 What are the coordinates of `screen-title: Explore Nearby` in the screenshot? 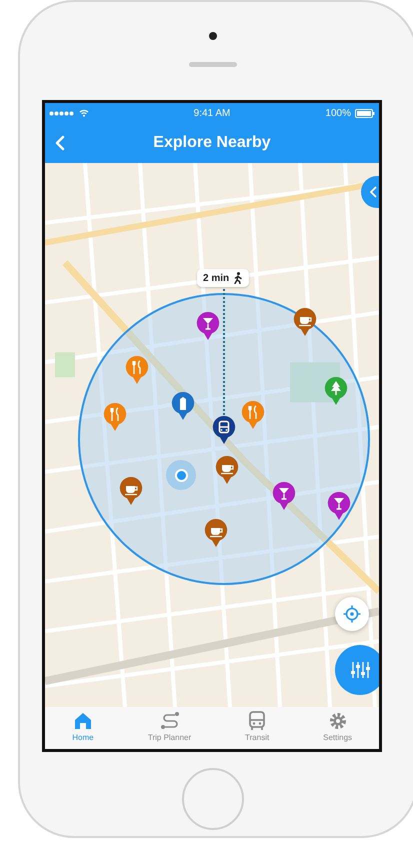 It's located at (212, 143).